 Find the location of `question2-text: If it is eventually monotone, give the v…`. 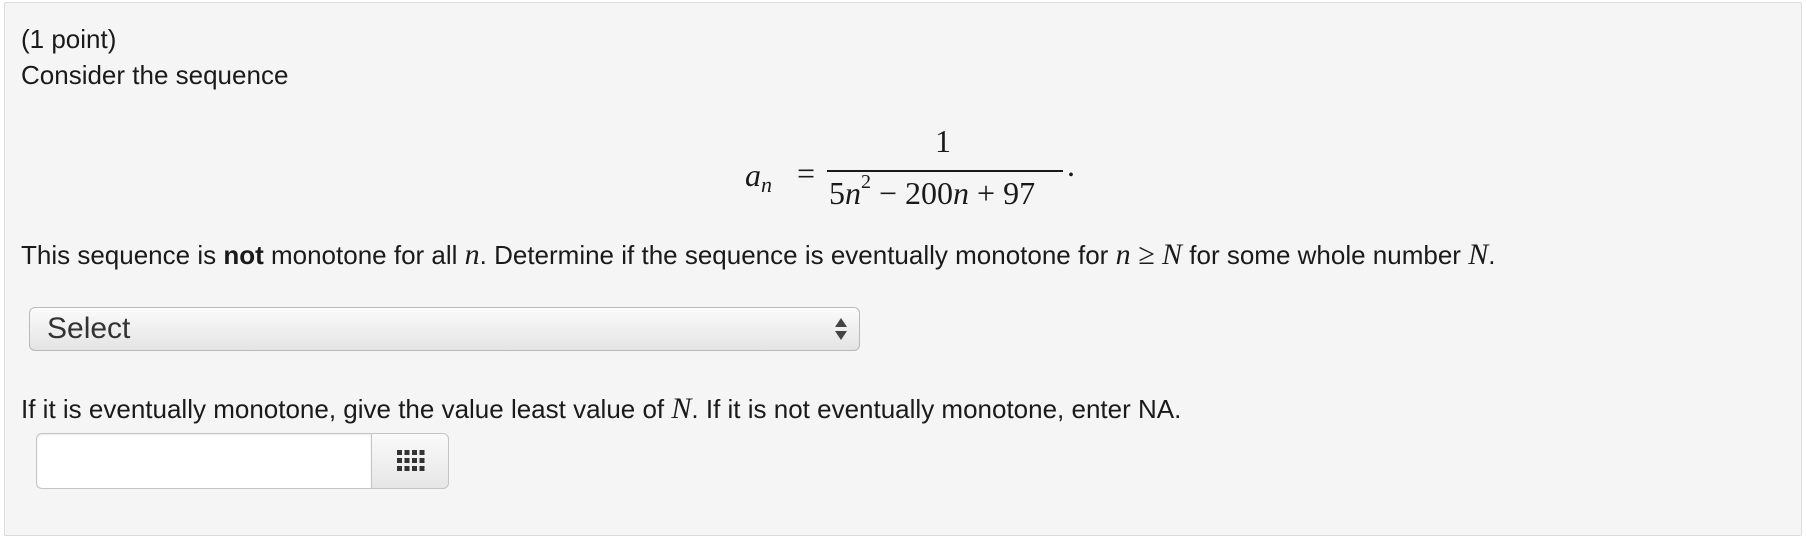

question2-text: If it is eventually monotone, give the v… is located at coordinates (601, 408).